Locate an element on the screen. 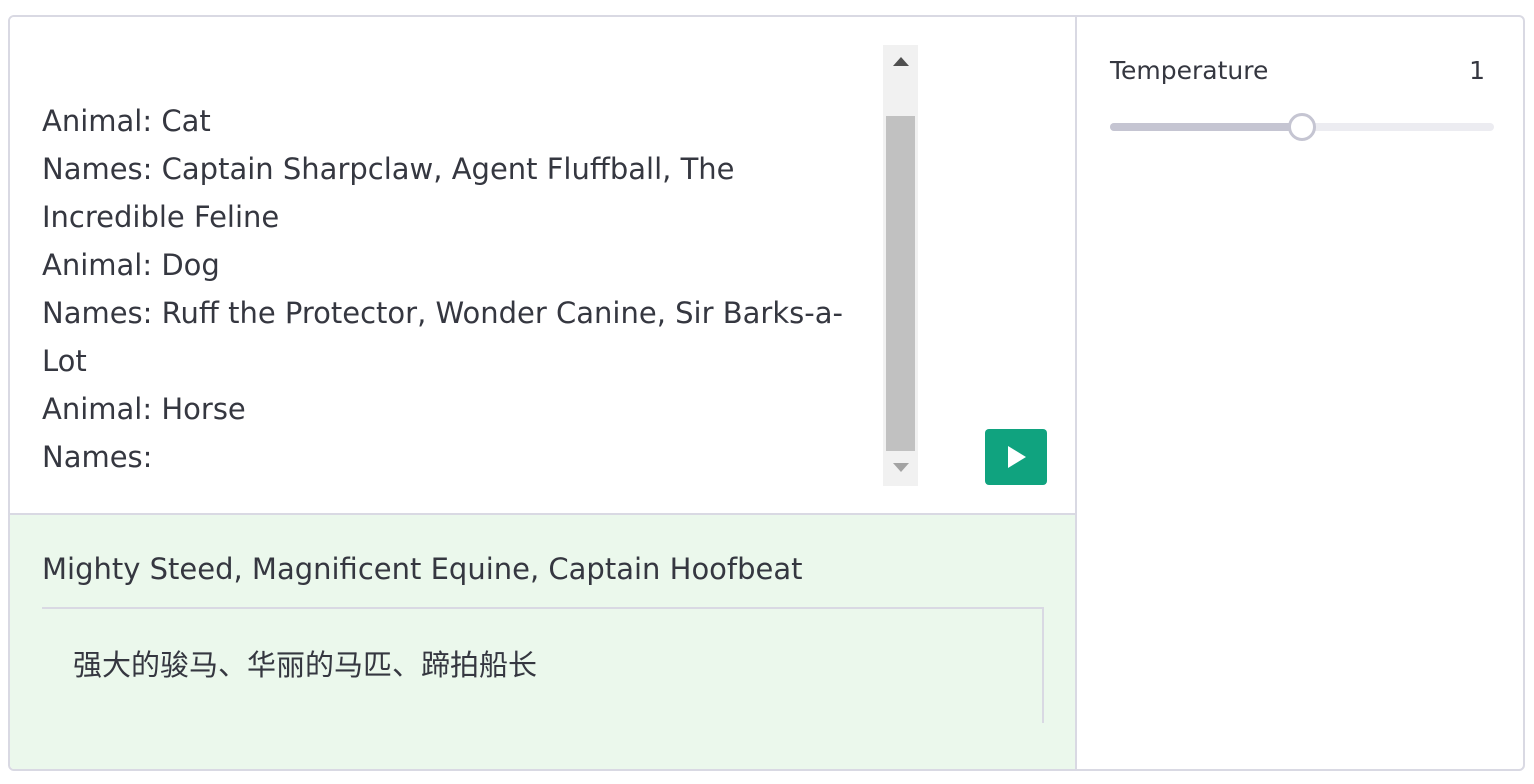 Image resolution: width=1534 pixels, height=784 pixels. run-button is located at coordinates (1016, 457).